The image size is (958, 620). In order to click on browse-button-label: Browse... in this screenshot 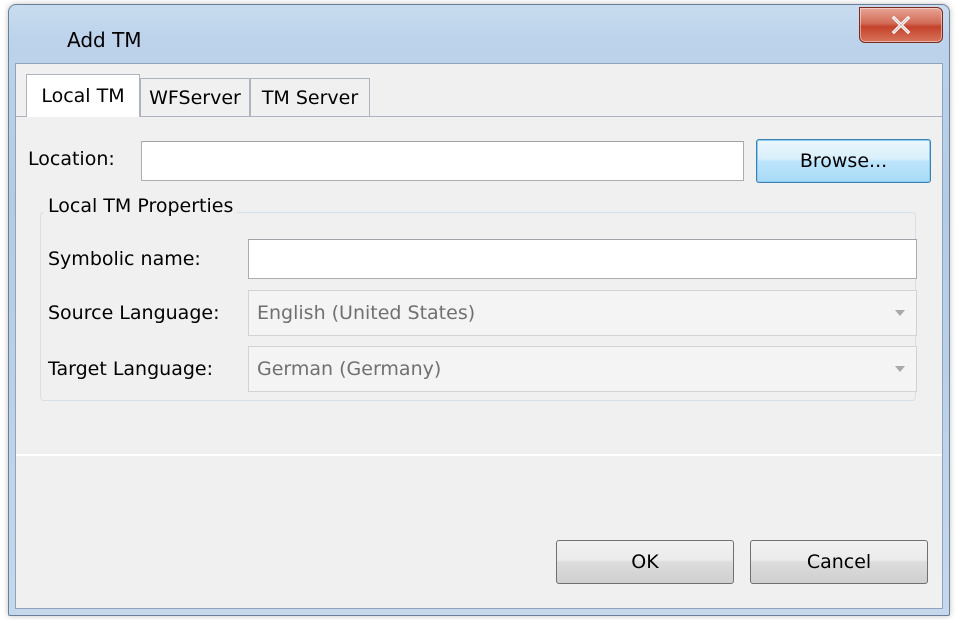, I will do `click(843, 161)`.